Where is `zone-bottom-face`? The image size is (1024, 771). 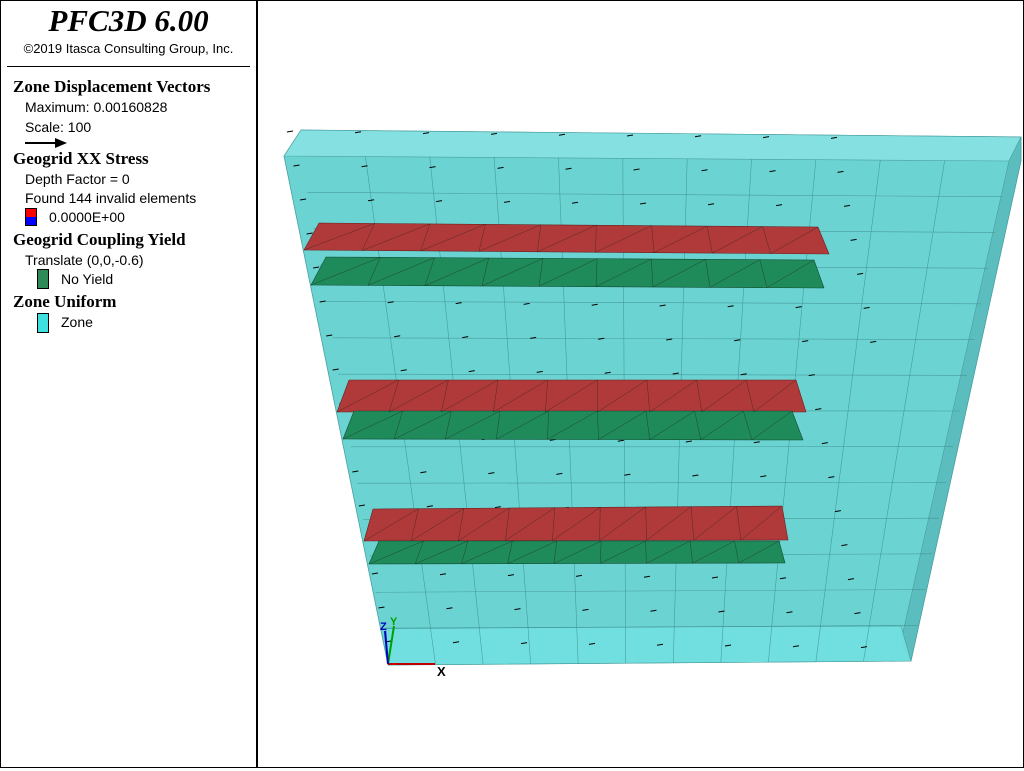
zone-bottom-face is located at coordinates (648, 645).